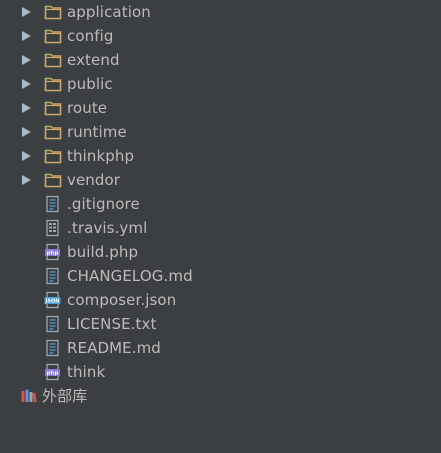 This screenshot has width=441, height=453. What do you see at coordinates (220, 372) in the screenshot?
I see `tree-file-think: php think` at bounding box center [220, 372].